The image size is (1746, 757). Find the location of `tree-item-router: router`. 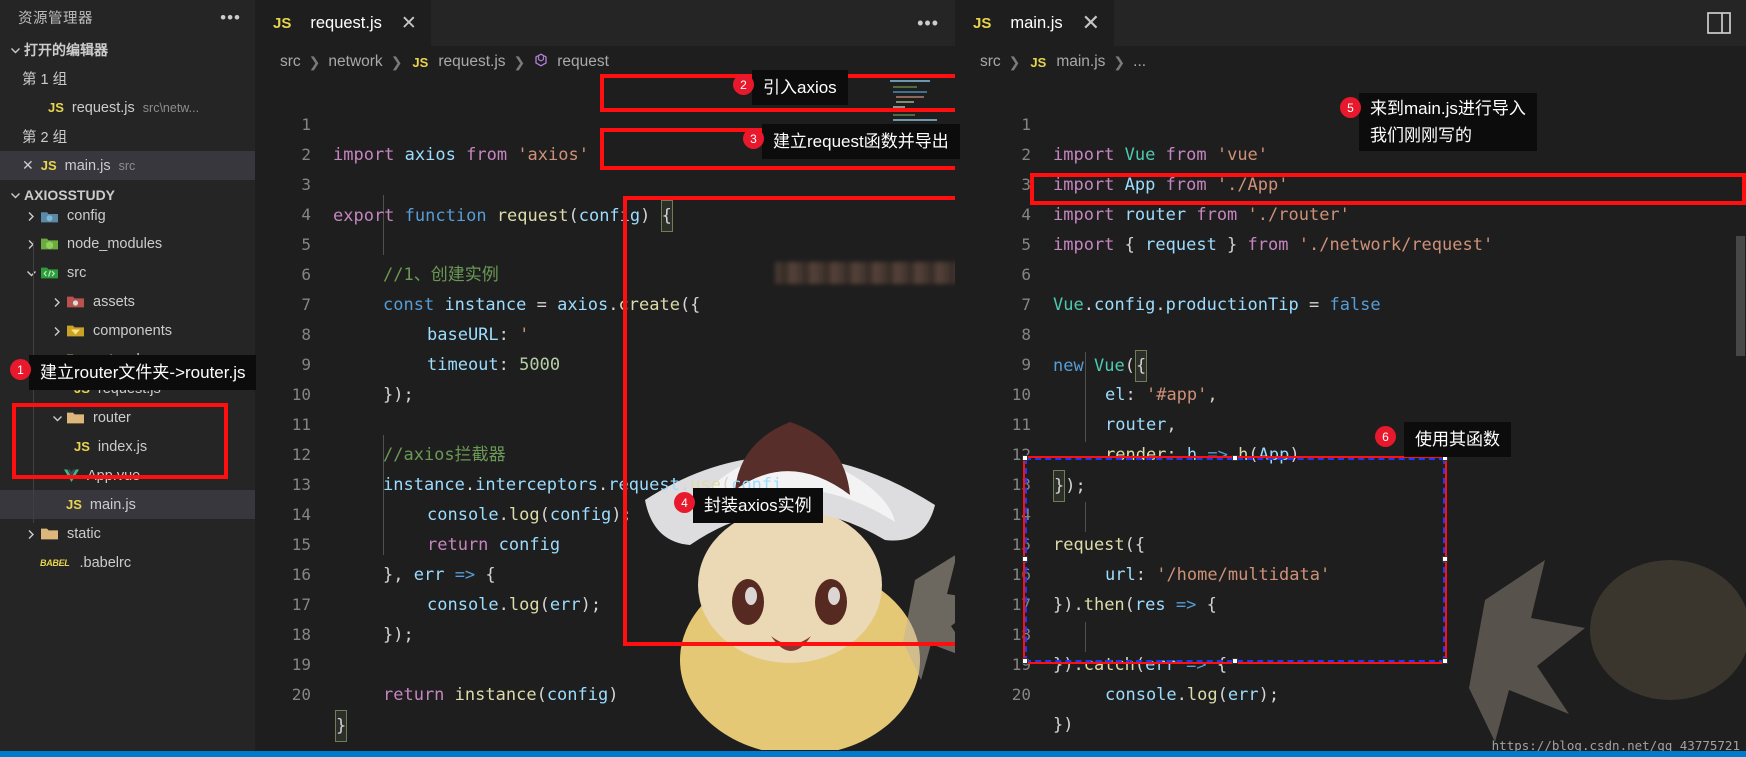

tree-item-router: router is located at coordinates (127, 417).